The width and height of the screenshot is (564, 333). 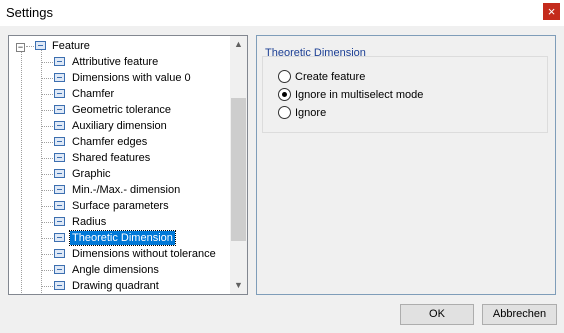 I want to click on tree-item: Attributive feature, so click(x=119, y=62).